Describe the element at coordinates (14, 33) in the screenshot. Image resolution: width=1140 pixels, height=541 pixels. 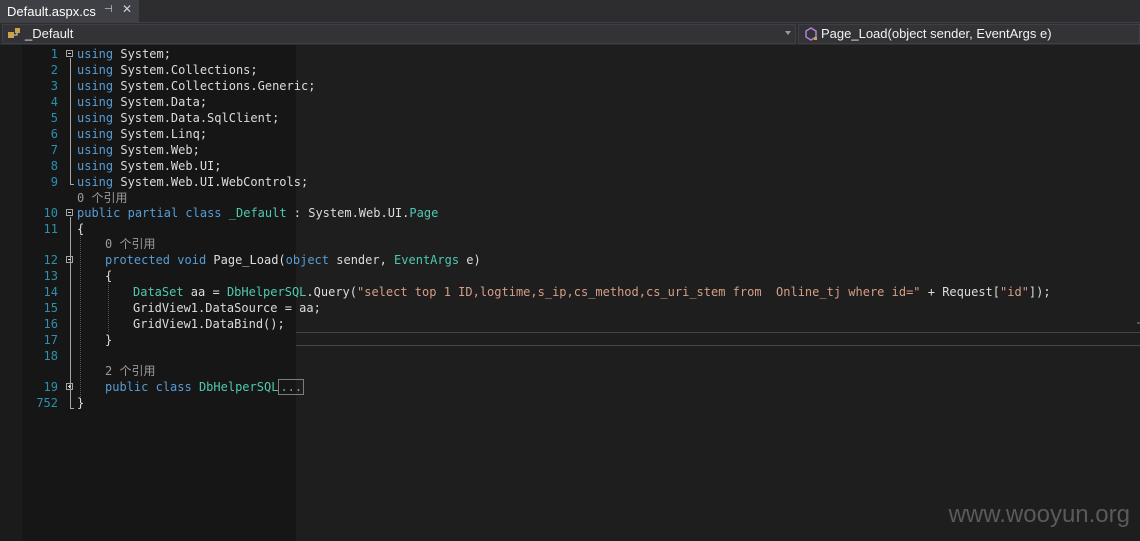
I see `class-icon` at that location.